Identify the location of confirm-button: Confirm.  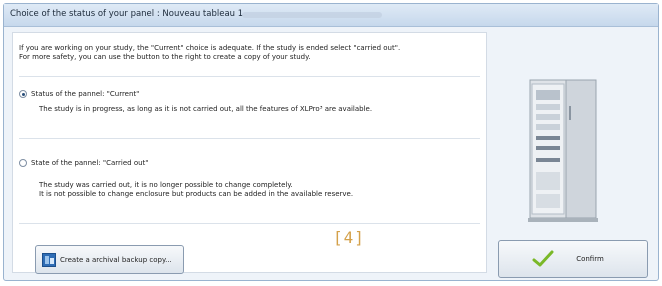
(573, 259).